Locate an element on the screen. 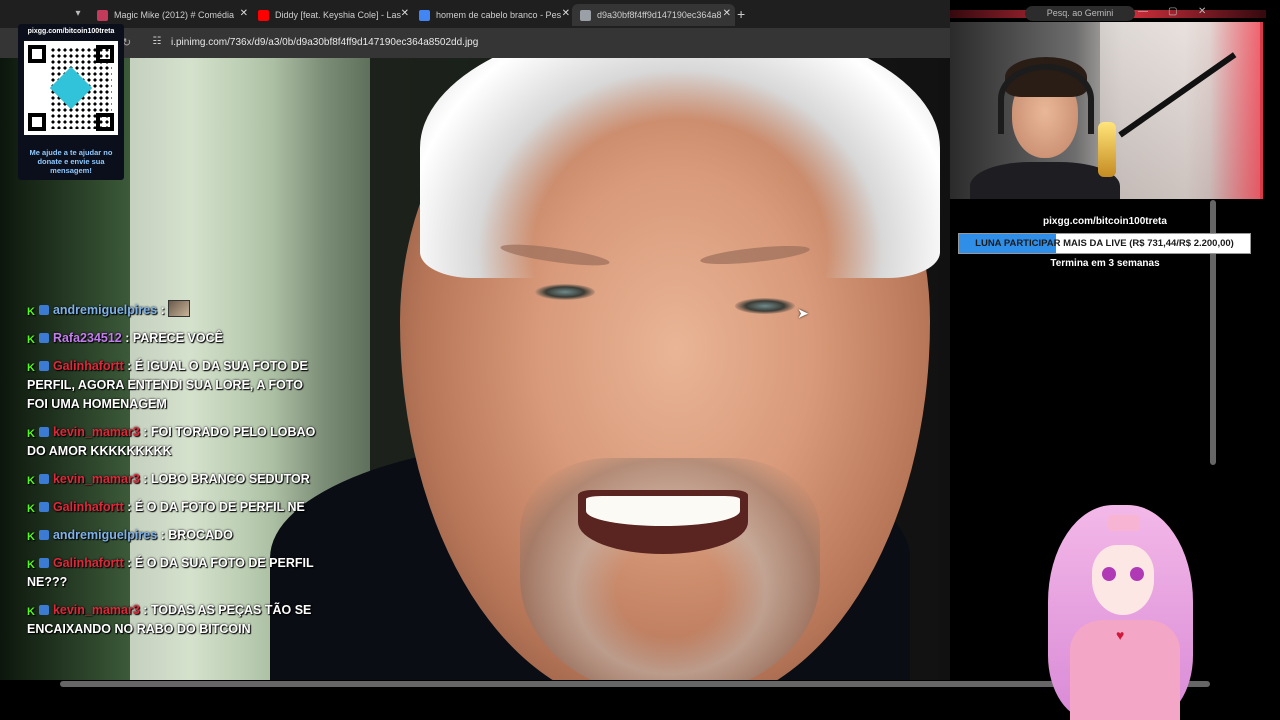 The image size is (1280, 720). tab-3: homem de cabelo branco - Pes ✕ is located at coordinates (492, 15).